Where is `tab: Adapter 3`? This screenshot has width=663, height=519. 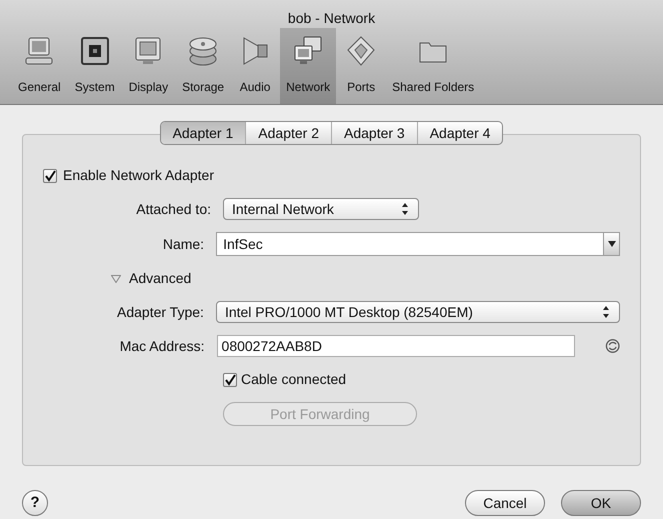
tab: Adapter 3 is located at coordinates (375, 133).